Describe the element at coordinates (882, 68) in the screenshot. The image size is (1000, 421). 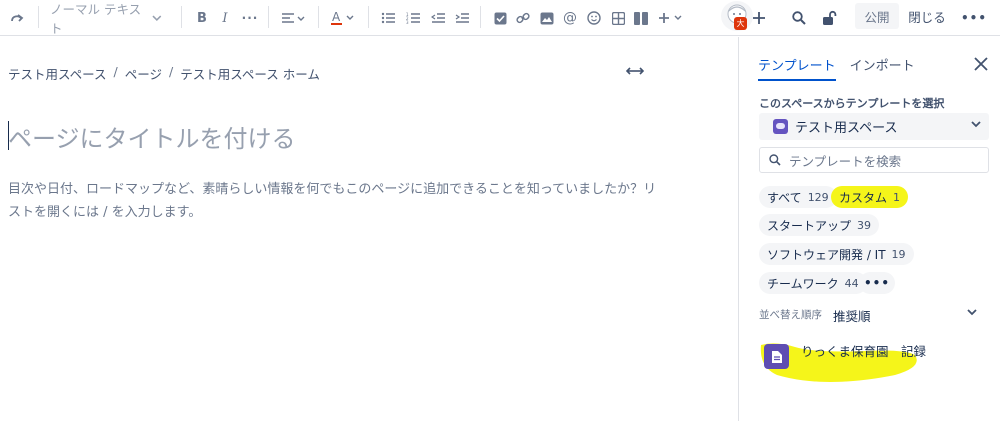
I see `tab-import: インポート` at that location.